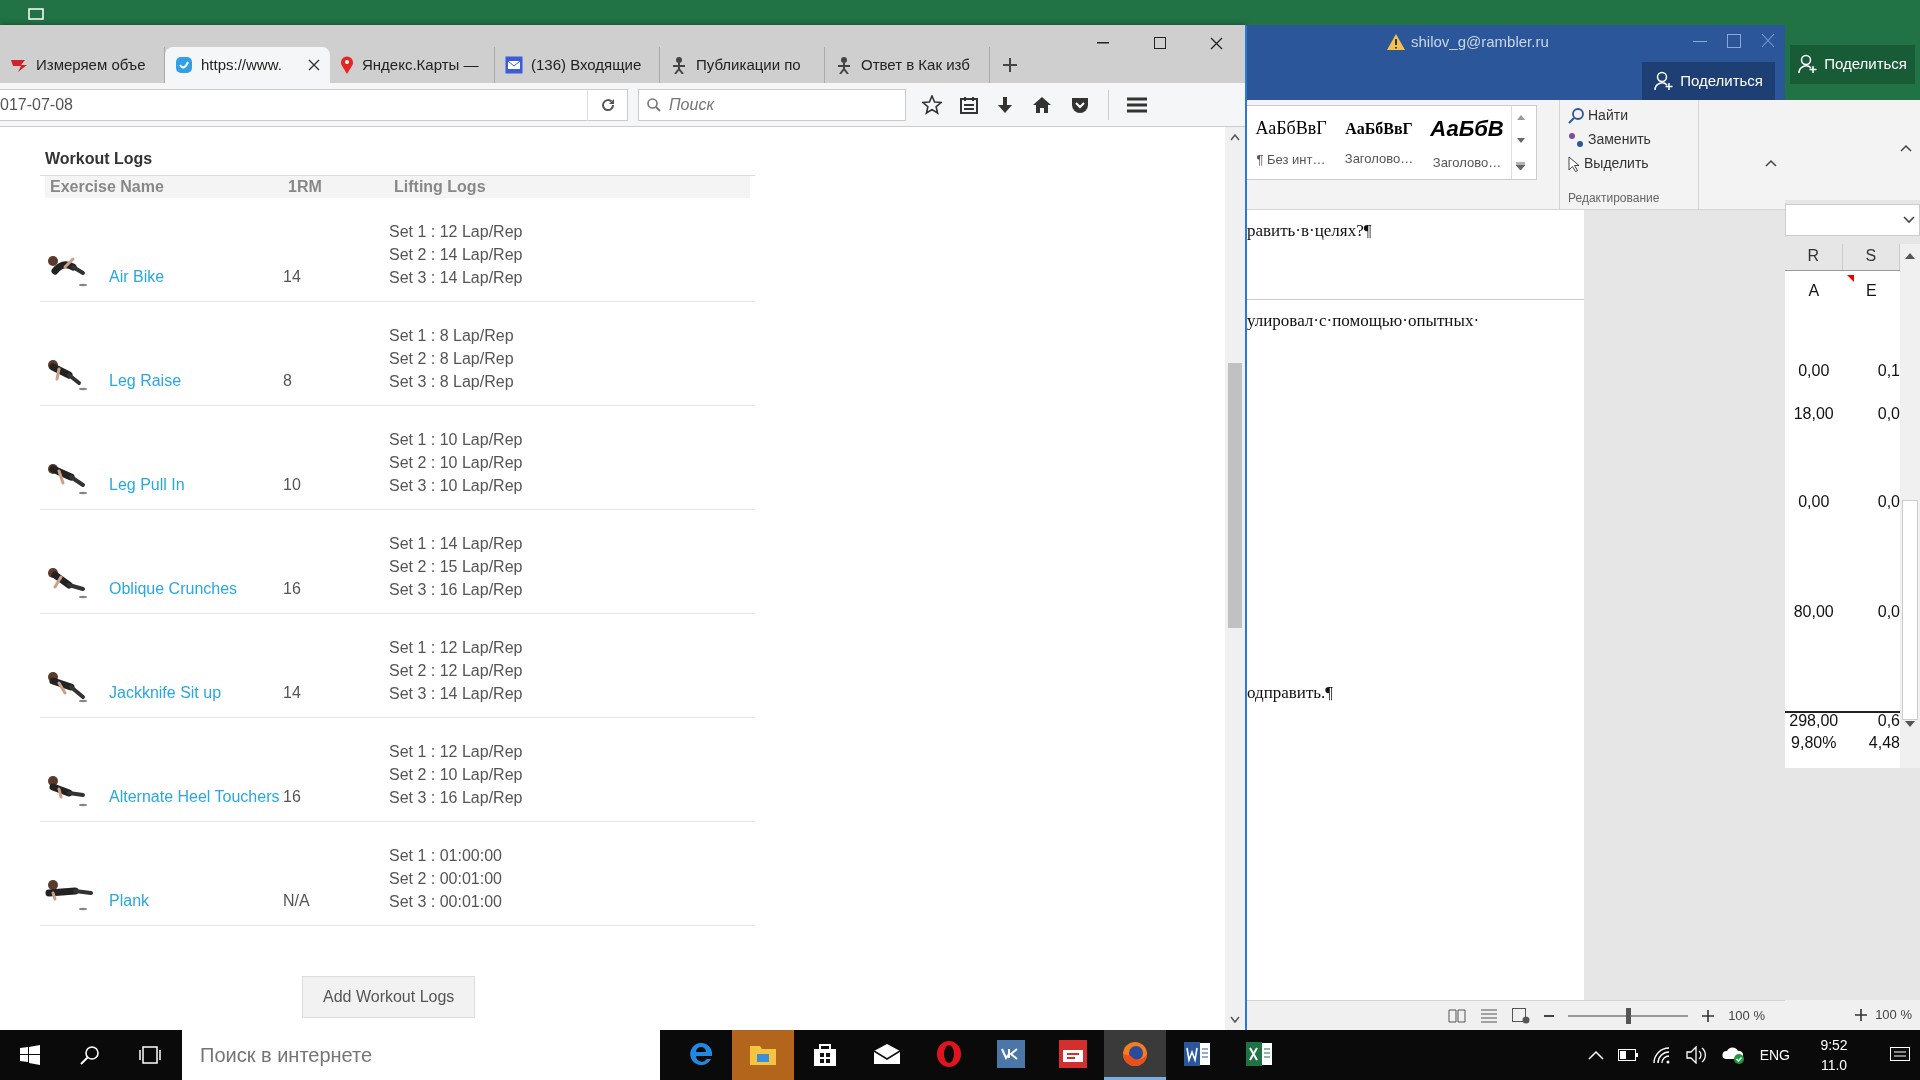 This screenshot has height=1080, width=1920. I want to click on set-text: Set 2 : 10 Lap/Rep, so click(456, 775).